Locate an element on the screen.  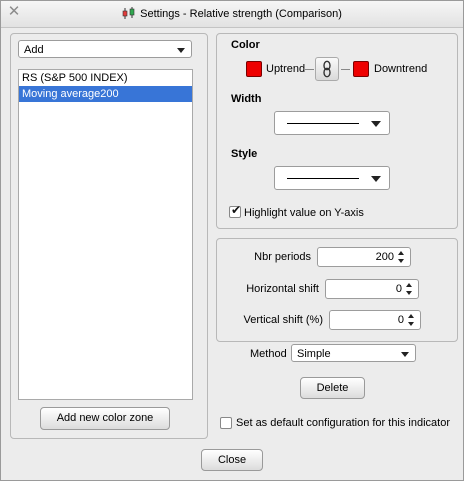
default-config-checkbox is located at coordinates (226, 423).